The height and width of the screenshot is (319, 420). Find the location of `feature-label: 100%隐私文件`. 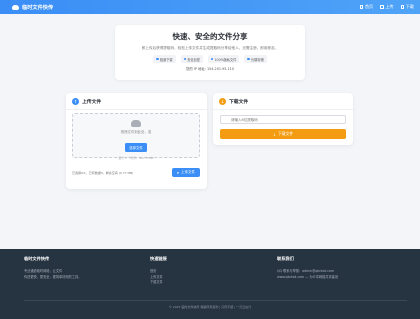

feature-label: 100%隐私文件 is located at coordinates (225, 59).